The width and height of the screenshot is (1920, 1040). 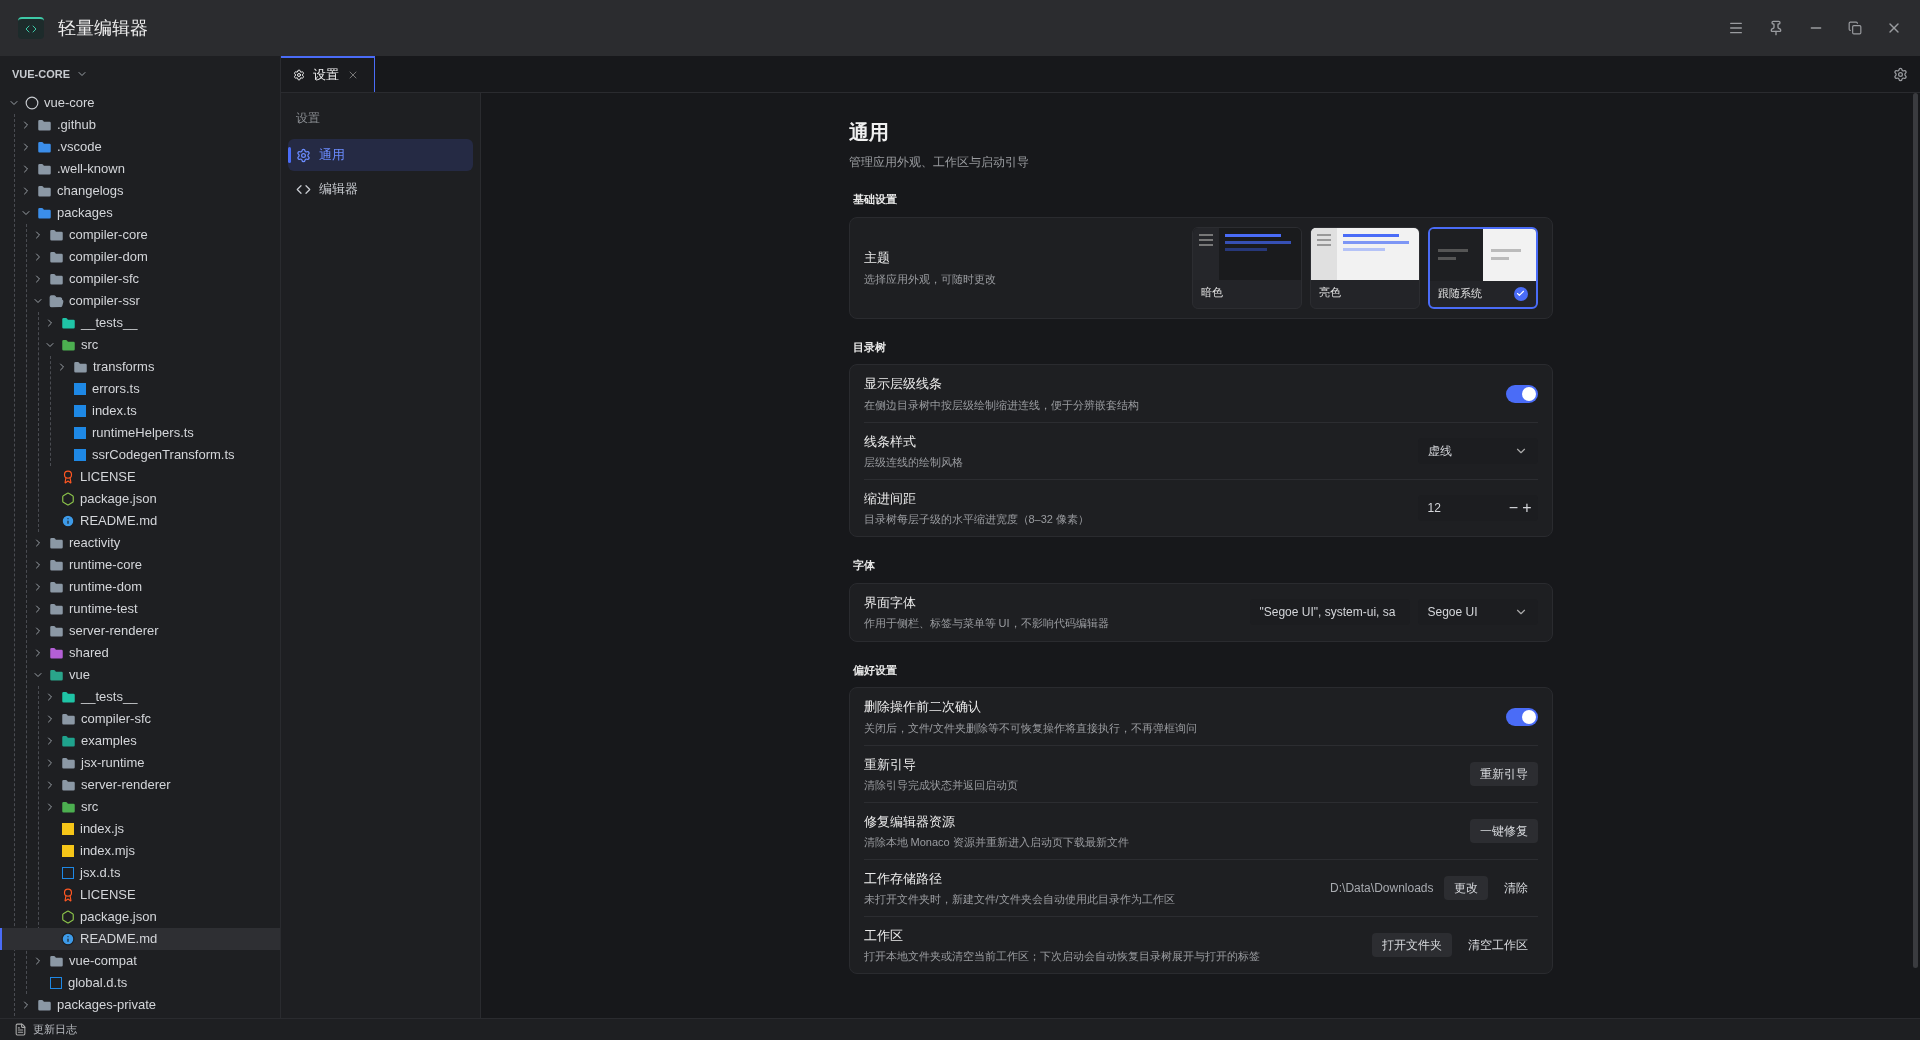 I want to click on tree-item: global.d.ts, so click(x=140, y=983).